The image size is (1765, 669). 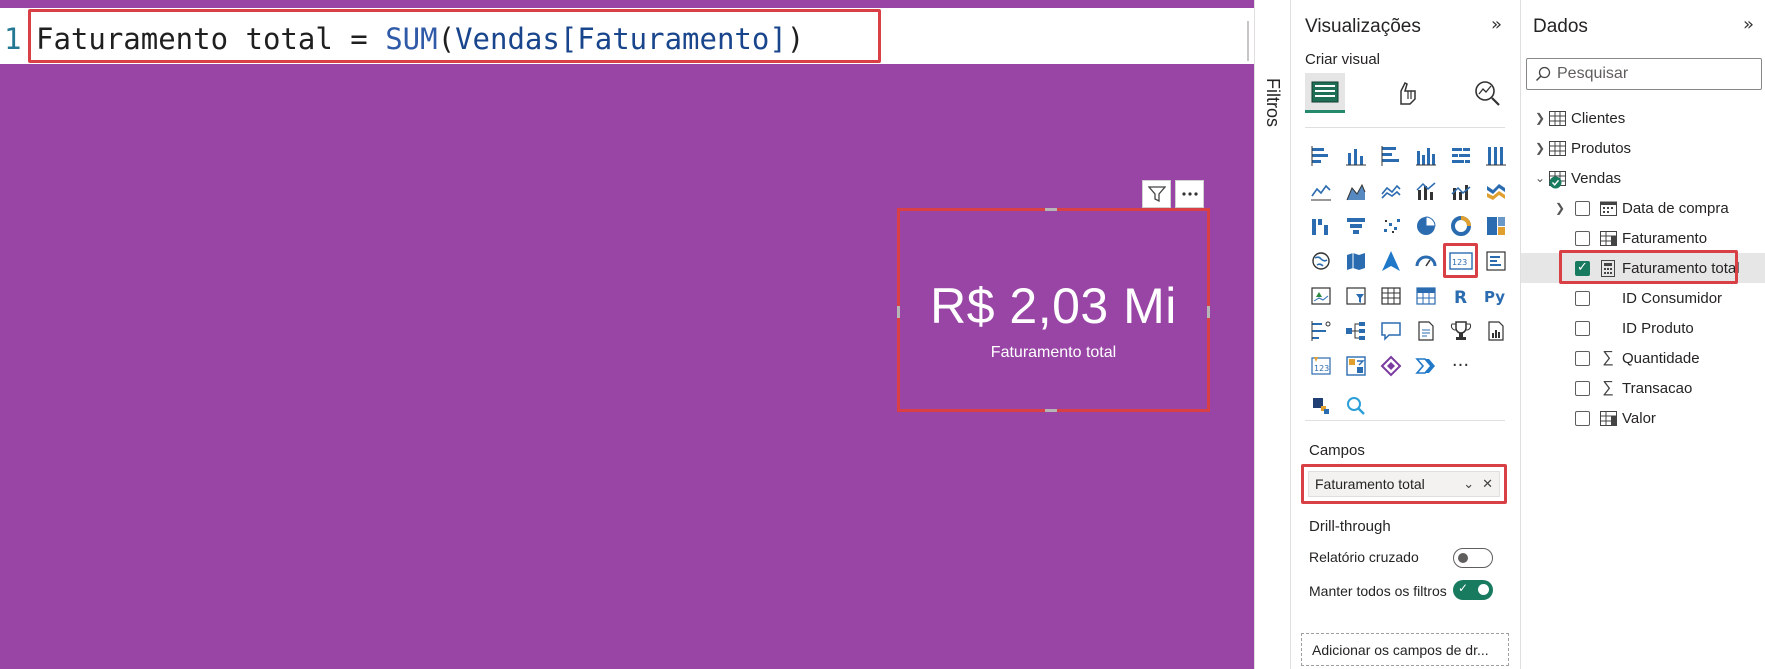 What do you see at coordinates (1425, 190) in the screenshot?
I see `line-and-stacked-column-icon` at bounding box center [1425, 190].